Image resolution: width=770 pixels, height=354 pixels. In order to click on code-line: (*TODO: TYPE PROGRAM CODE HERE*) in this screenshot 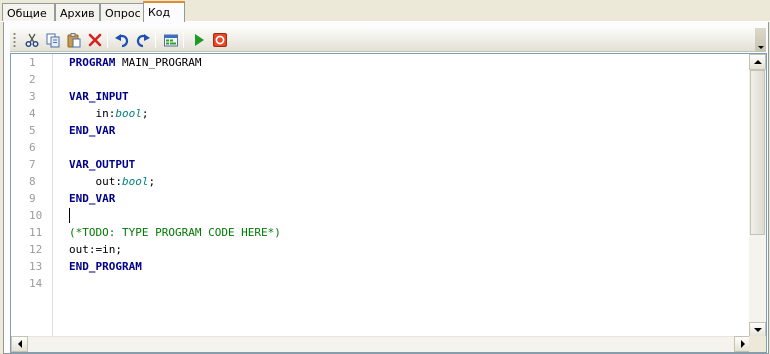, I will do `click(175, 232)`.